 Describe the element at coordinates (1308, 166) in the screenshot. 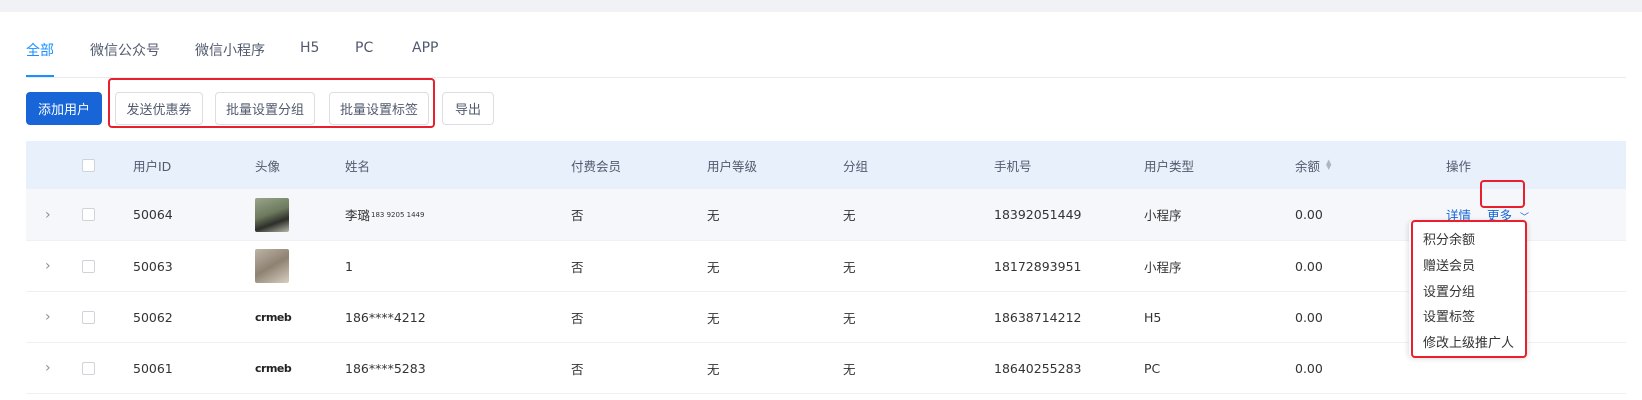

I see `col-balance: 余额` at that location.